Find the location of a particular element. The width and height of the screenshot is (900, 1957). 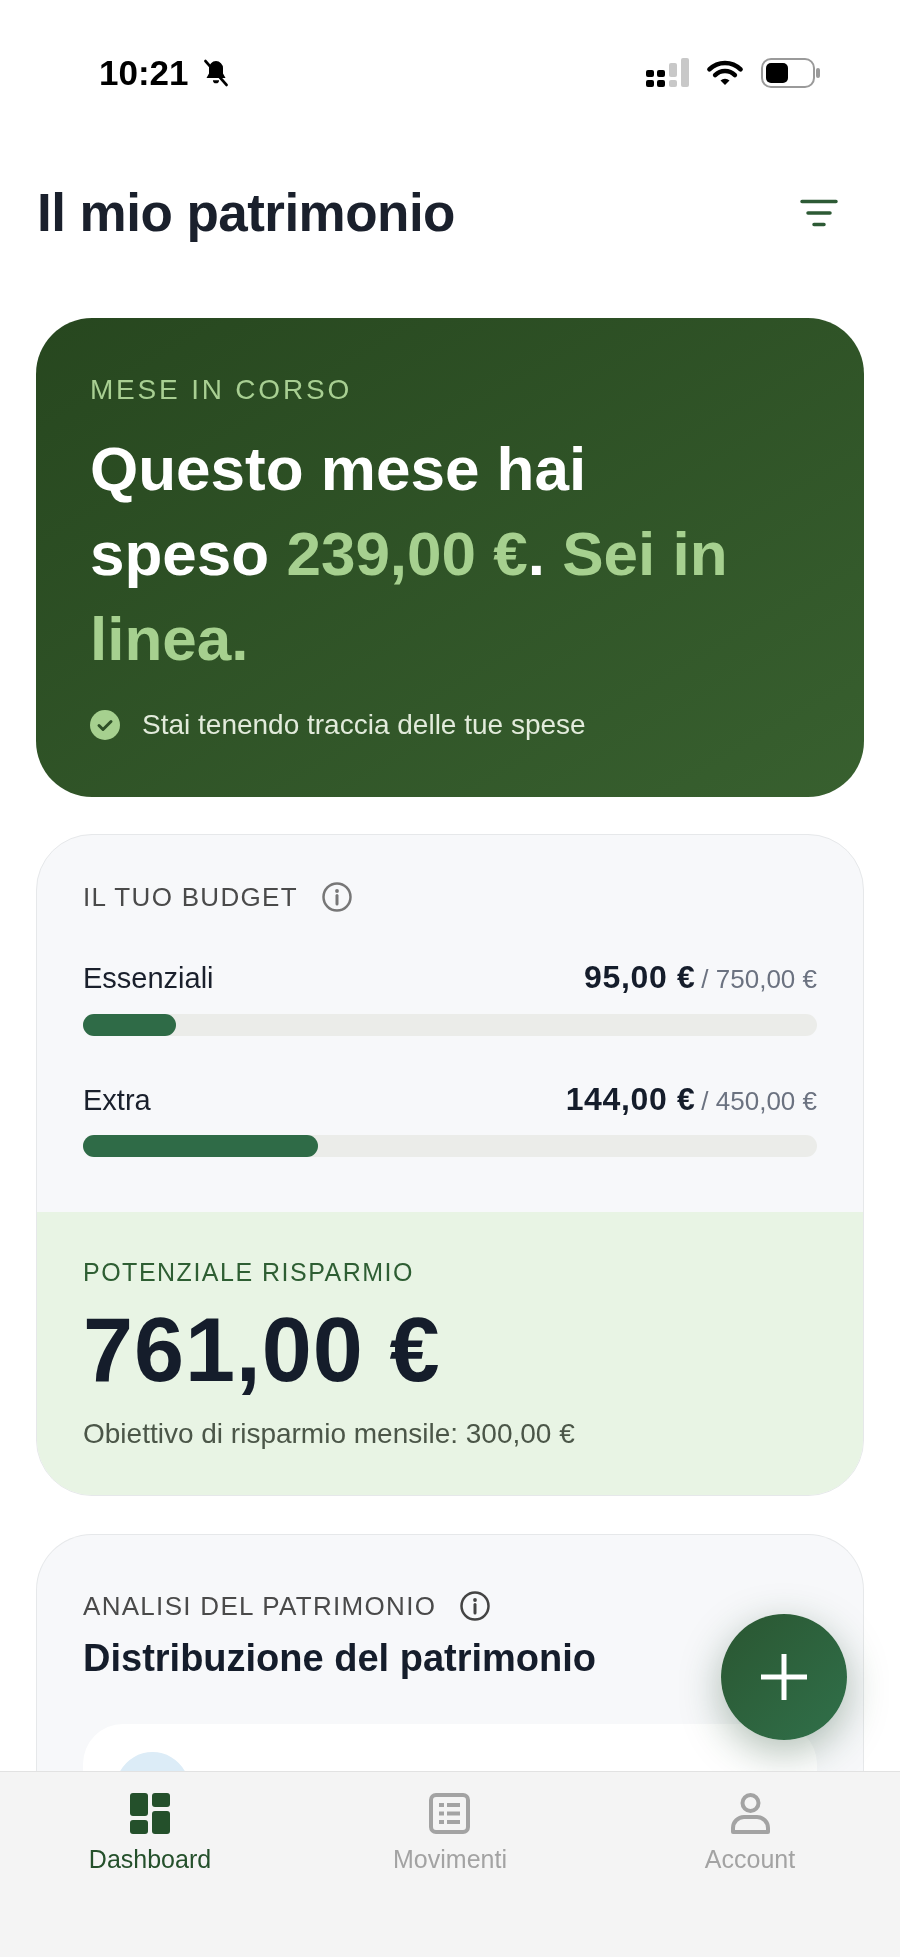

battery-icon is located at coordinates (791, 73).